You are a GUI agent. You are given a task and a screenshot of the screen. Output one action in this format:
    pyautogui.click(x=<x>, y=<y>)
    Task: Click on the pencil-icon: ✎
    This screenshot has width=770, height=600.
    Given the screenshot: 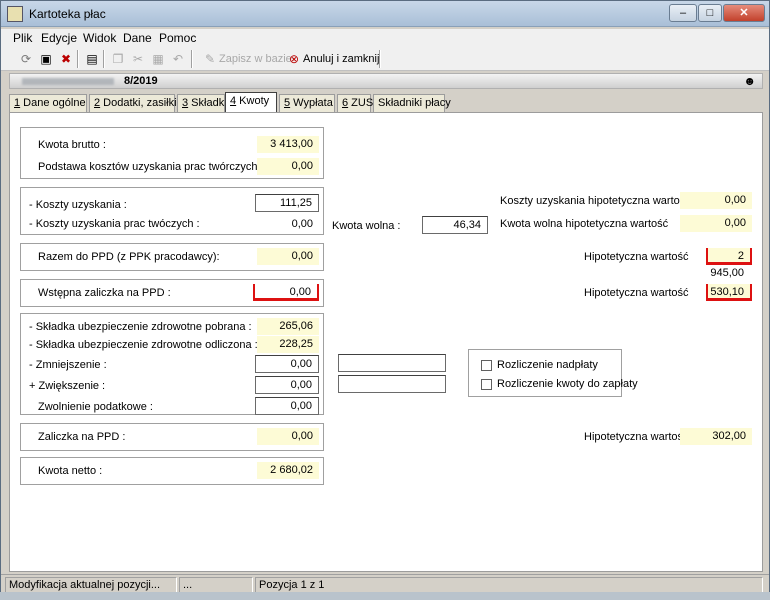 What is the action you would take?
    pyautogui.click(x=210, y=59)
    